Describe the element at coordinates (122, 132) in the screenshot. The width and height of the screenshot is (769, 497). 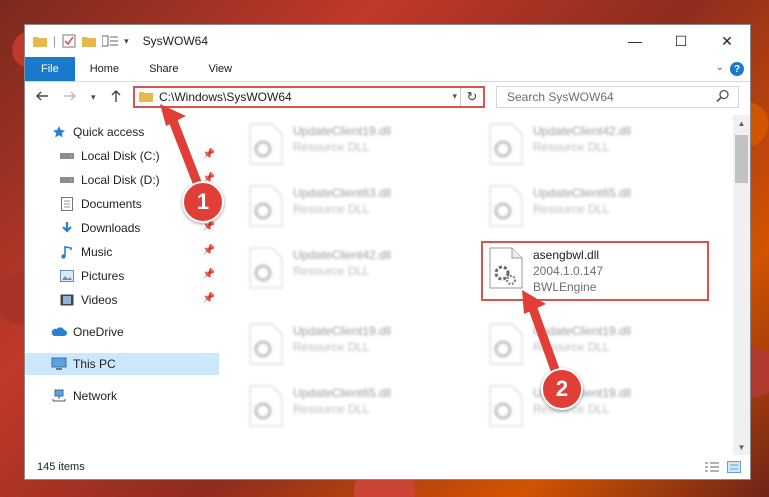
I see `sidebar-item-quick-access: Quick access` at that location.